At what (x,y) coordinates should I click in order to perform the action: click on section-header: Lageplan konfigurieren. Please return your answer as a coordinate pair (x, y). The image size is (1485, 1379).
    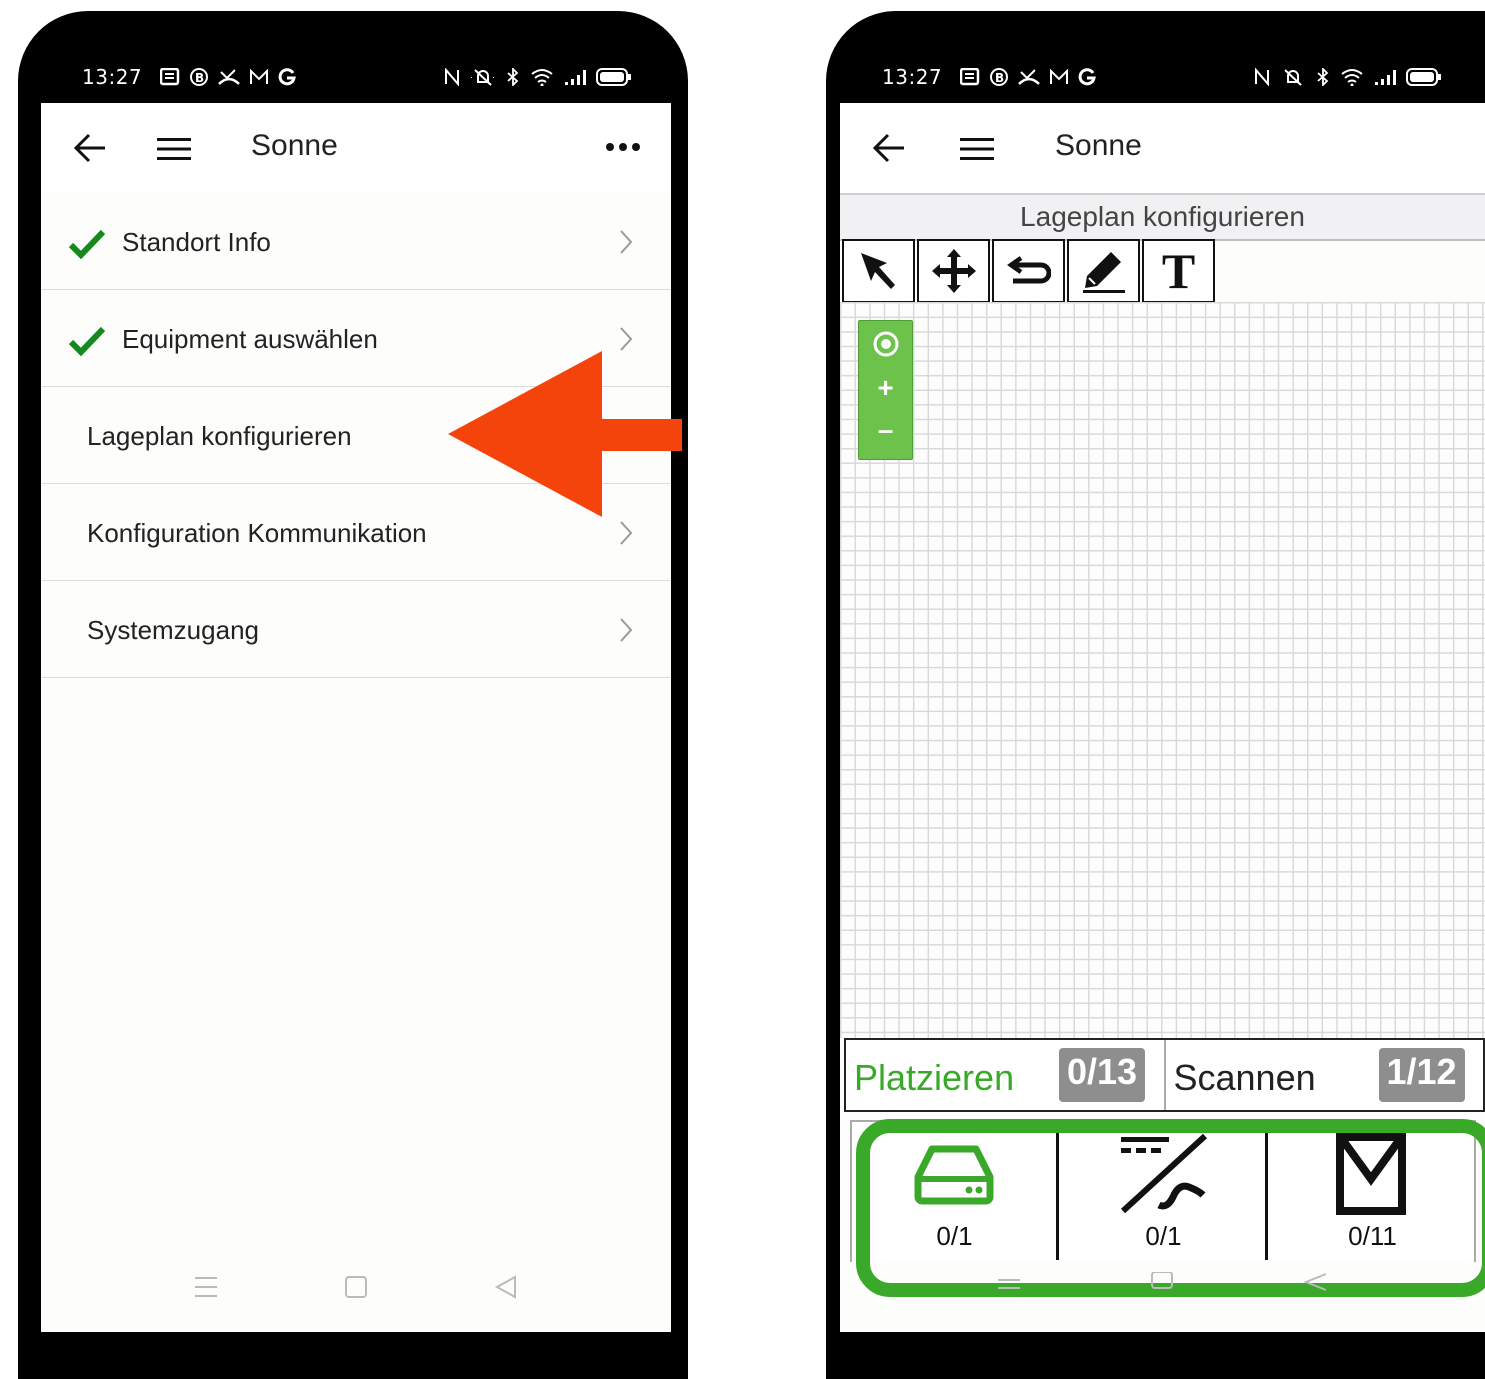
    Looking at the image, I should click on (1162, 217).